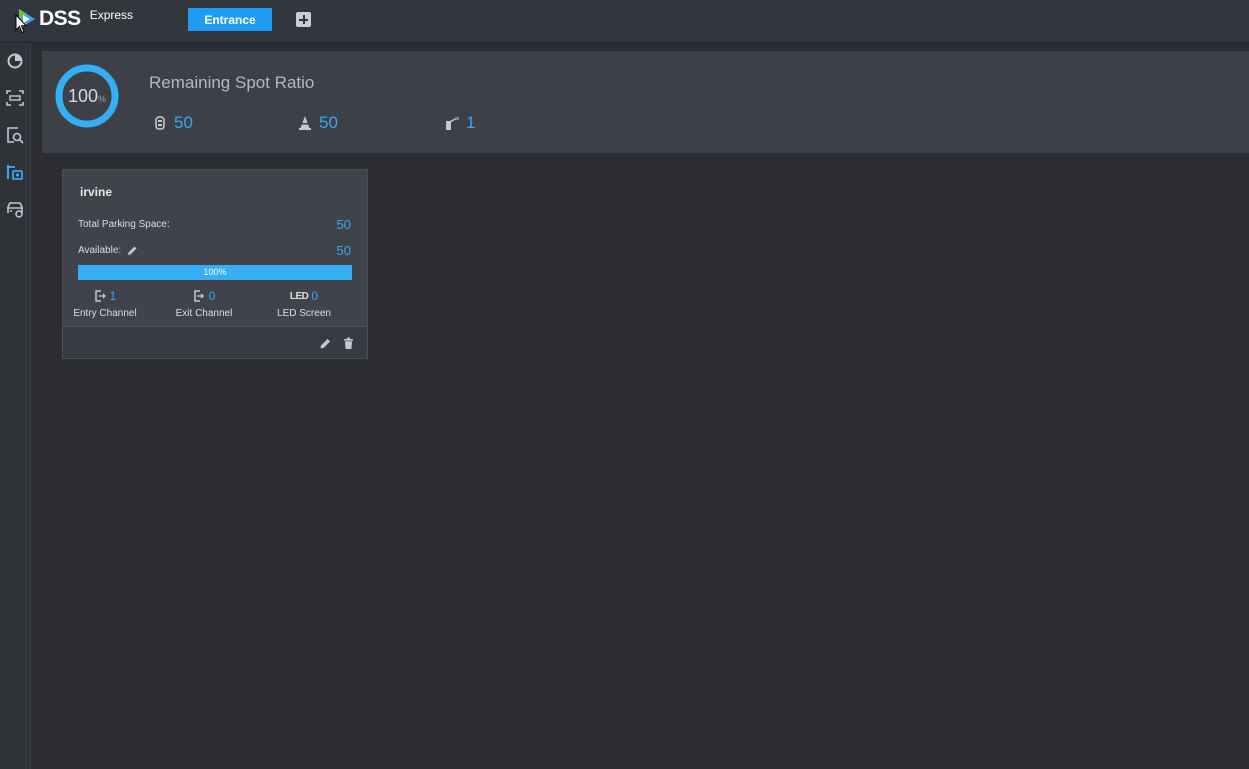 The image size is (1249, 769). I want to click on logo-subtitle: Express, so click(111, 15).